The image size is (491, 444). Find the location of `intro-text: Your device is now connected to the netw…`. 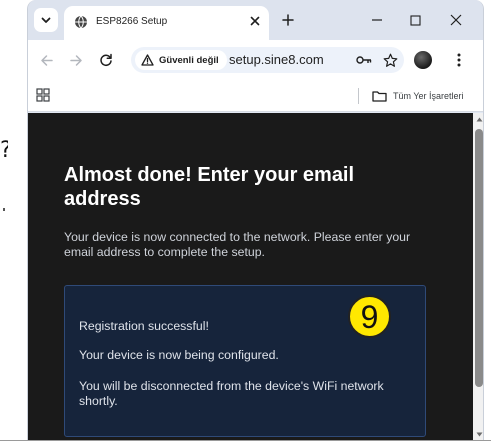

intro-text: Your device is now connected to the netw… is located at coordinates (237, 244).